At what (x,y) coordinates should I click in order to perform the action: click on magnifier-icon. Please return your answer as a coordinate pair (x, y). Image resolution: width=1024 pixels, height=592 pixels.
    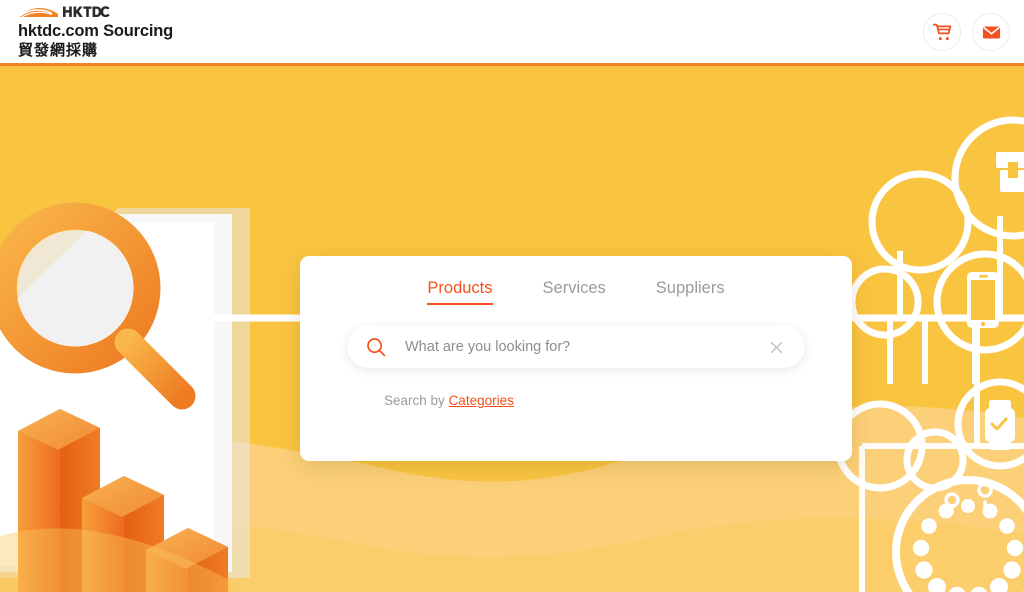
    Looking at the image, I should click on (376, 347).